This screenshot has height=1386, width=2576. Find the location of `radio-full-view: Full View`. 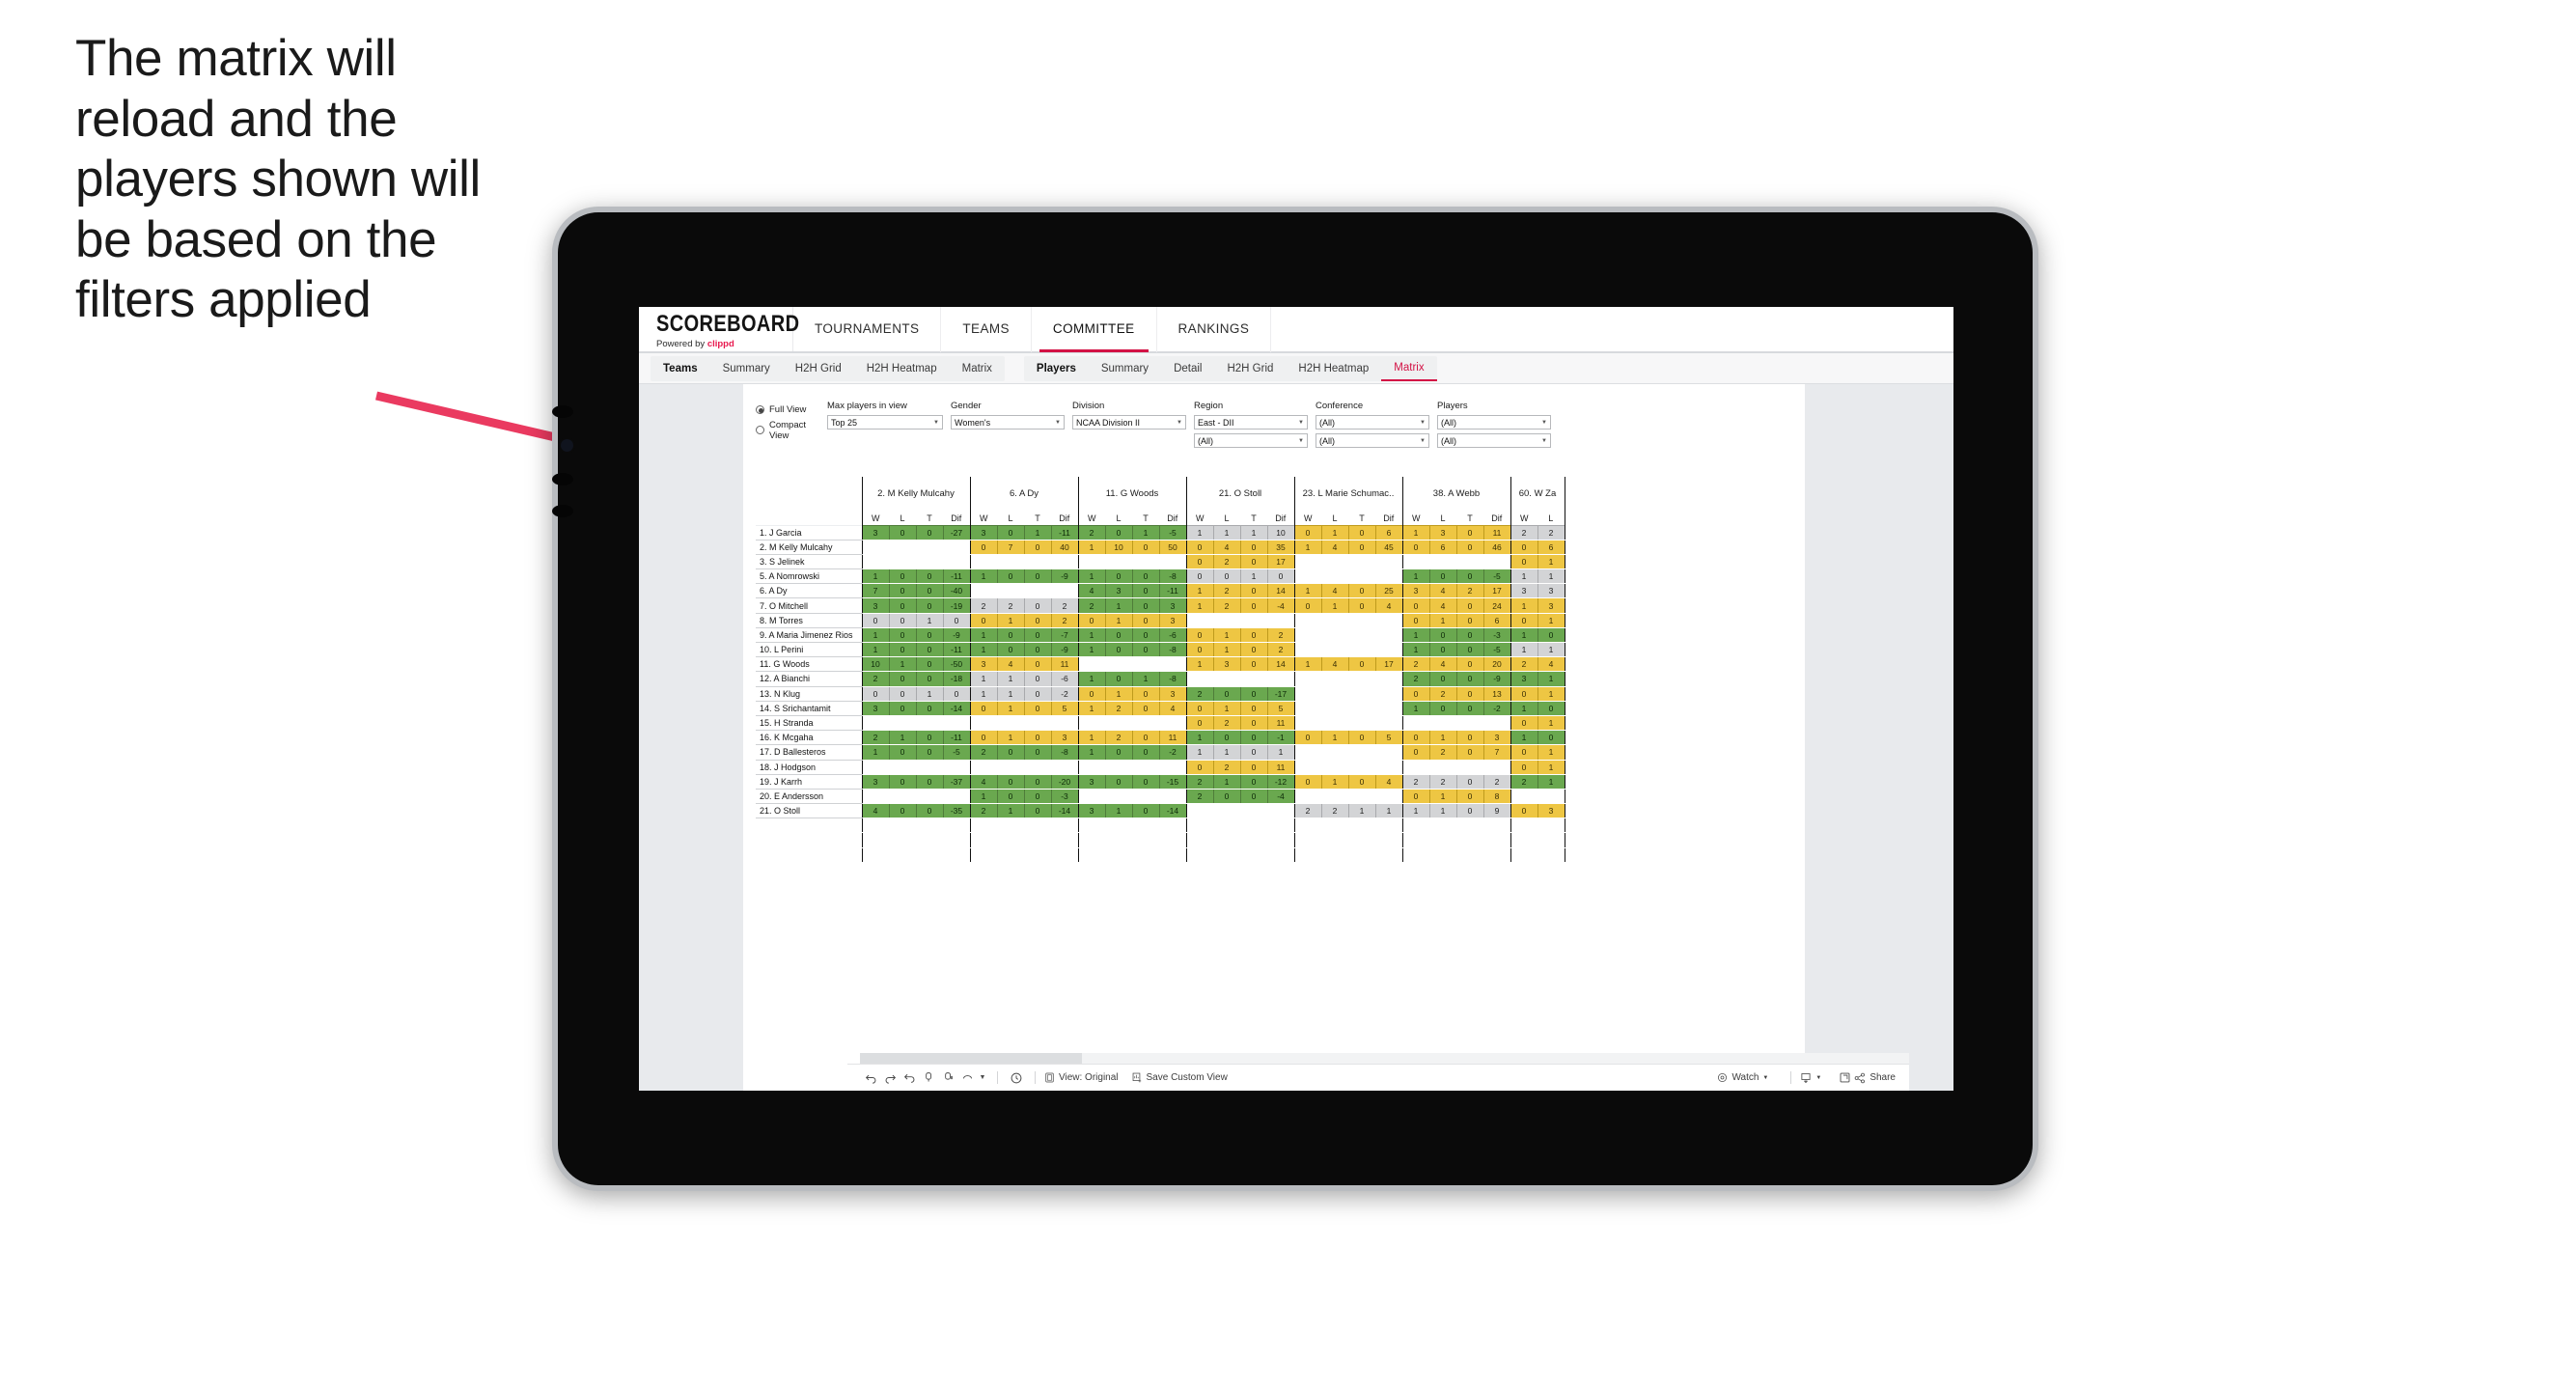

radio-full-view: Full View is located at coordinates (791, 410).